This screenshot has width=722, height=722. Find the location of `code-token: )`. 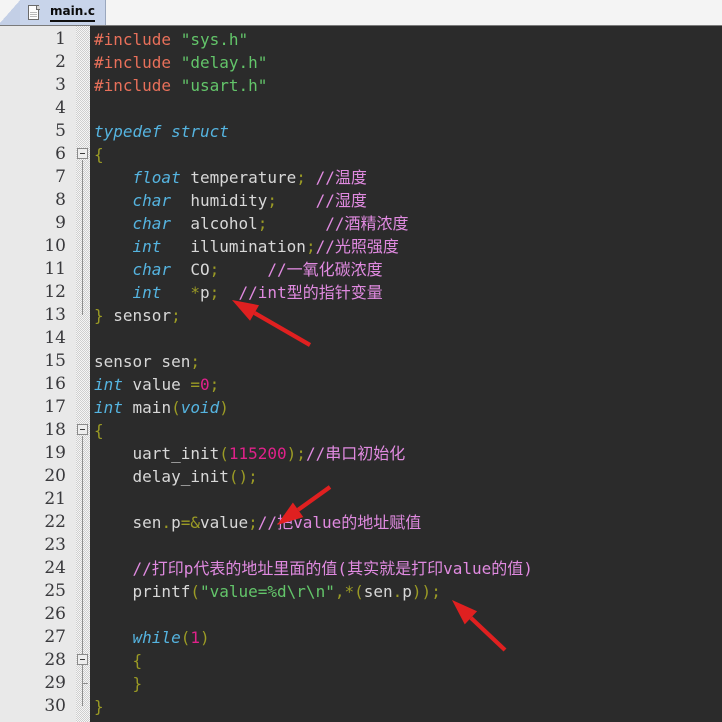

code-token: ) is located at coordinates (224, 407).